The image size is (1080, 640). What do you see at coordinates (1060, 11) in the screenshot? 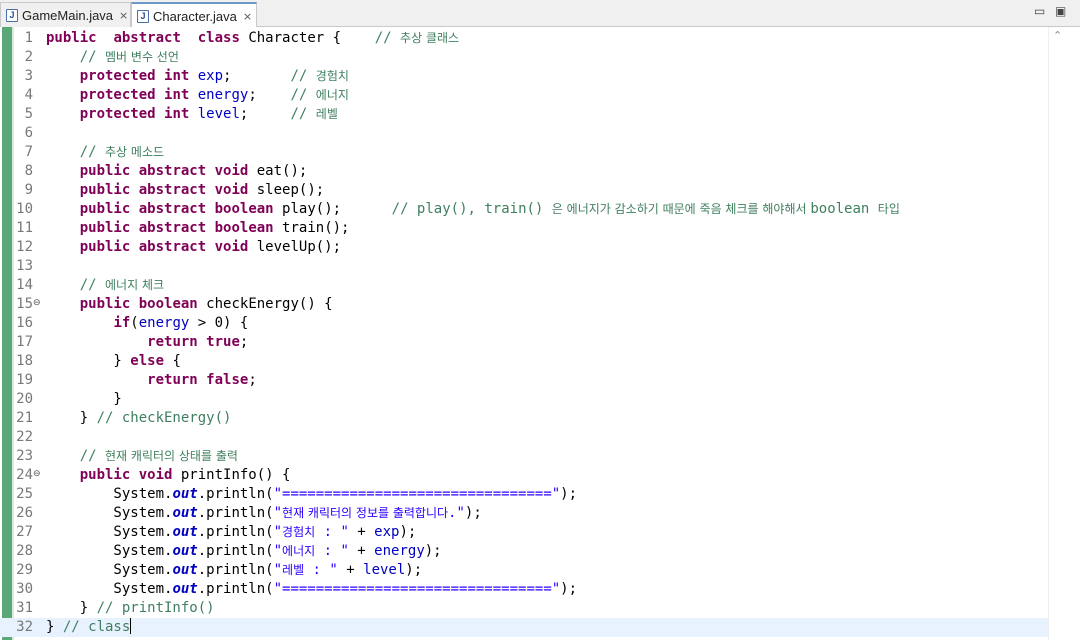
I see `maximize-icon: ▣` at bounding box center [1060, 11].